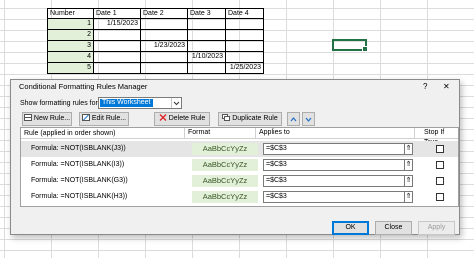 The image size is (474, 258). Describe the element at coordinates (83, 86) in the screenshot. I see `dialog-title: Conditional Formatting Rules Manager` at that location.